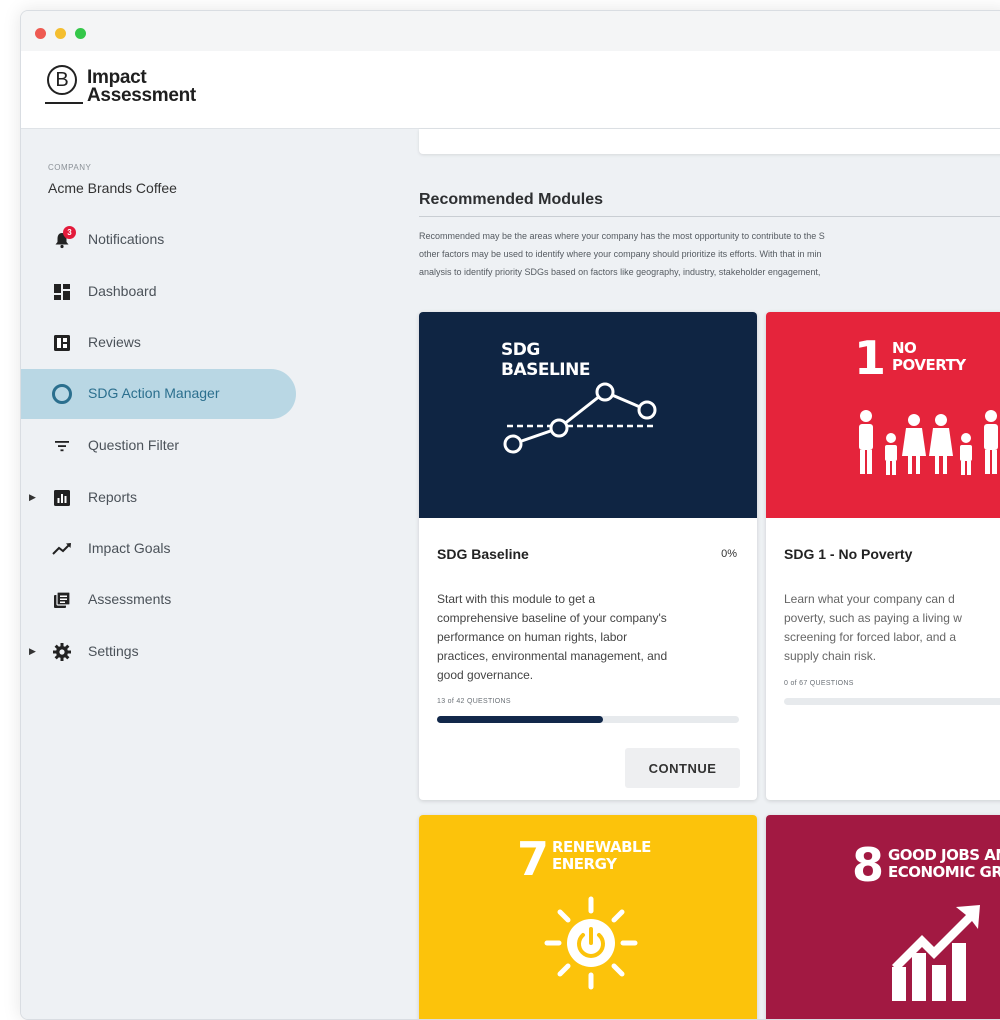  What do you see at coordinates (873, 618) in the screenshot?
I see `description-line: poverty, such as paying a living w` at bounding box center [873, 618].